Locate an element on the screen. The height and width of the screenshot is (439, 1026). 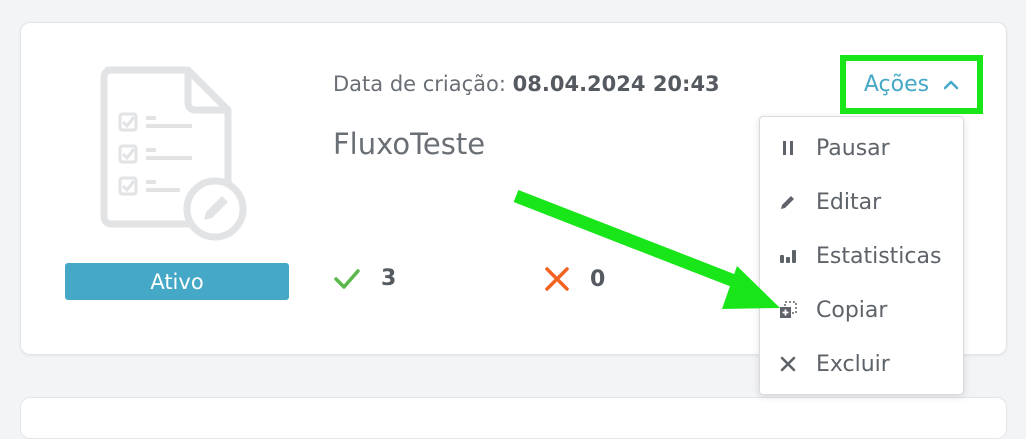
check-icon is located at coordinates (347, 278).